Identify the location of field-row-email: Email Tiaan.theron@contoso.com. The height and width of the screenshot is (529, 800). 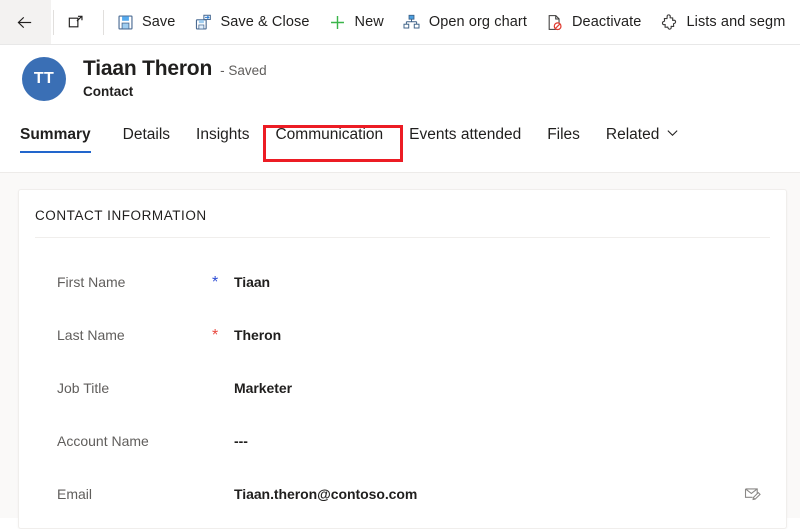
(402, 493).